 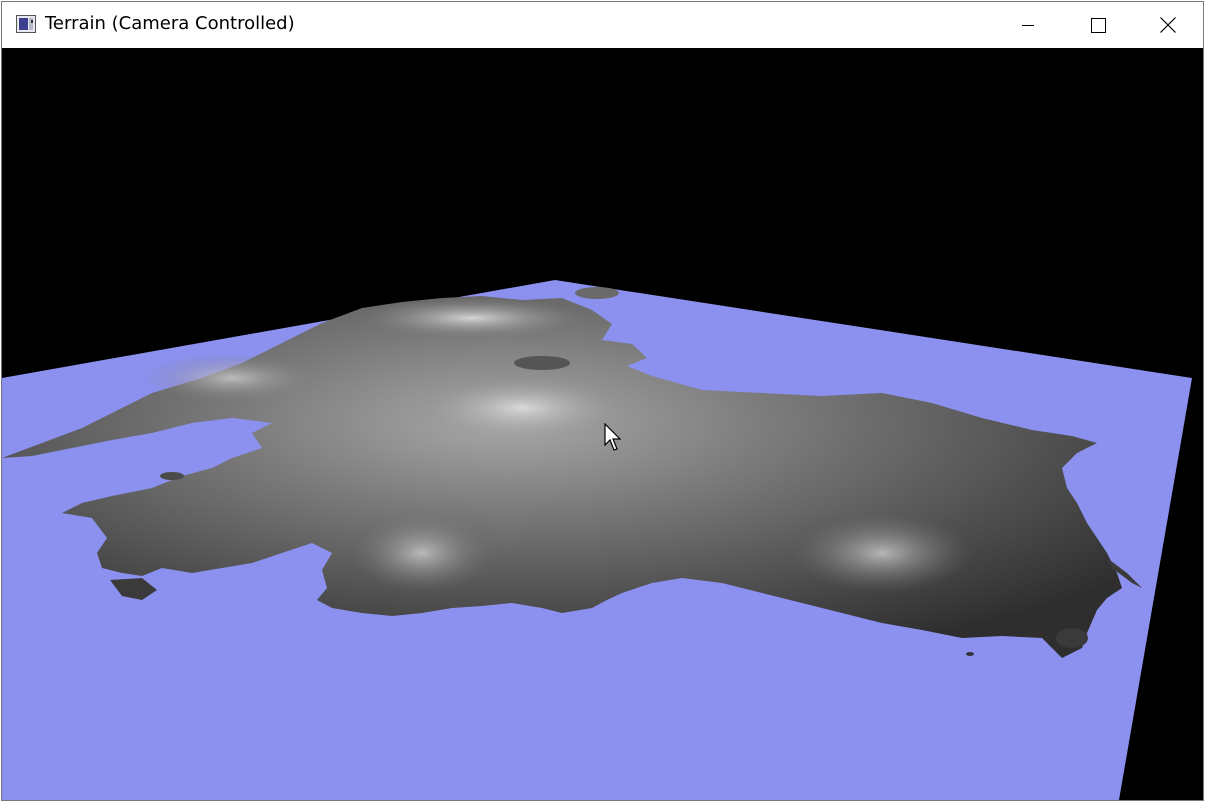 I want to click on app-window-icon, so click(x=26, y=24).